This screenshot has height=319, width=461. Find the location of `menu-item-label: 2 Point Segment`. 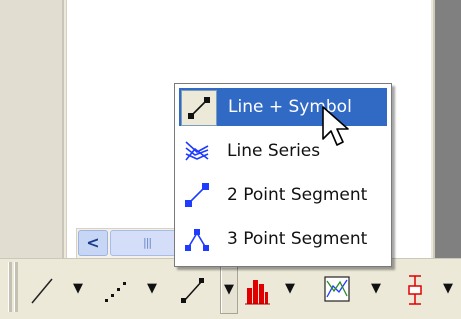

menu-item-label: 2 Point Segment is located at coordinates (297, 195).